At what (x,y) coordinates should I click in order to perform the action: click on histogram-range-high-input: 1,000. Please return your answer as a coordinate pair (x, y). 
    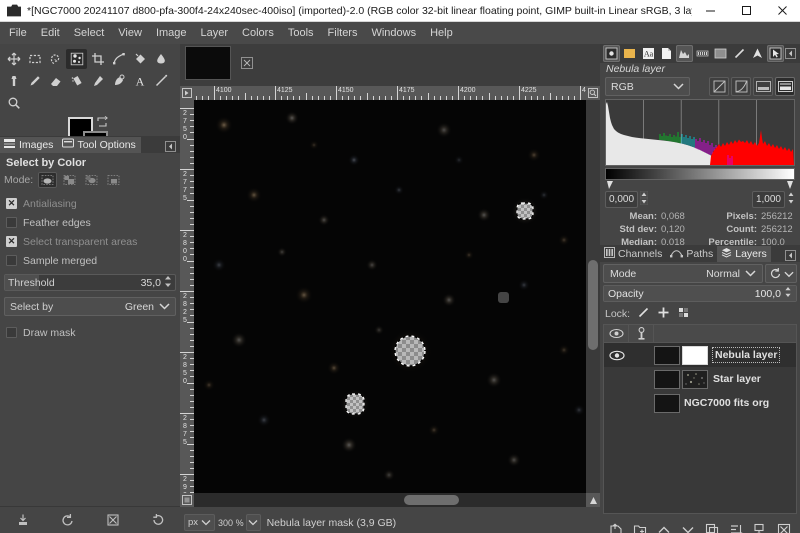
    Looking at the image, I should click on (768, 199).